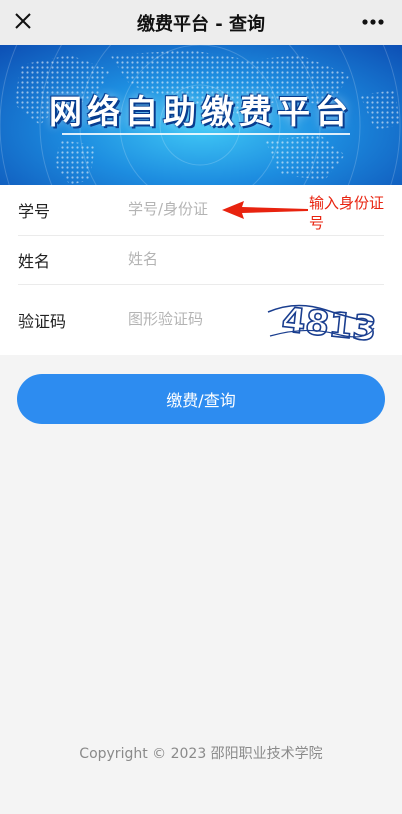 The width and height of the screenshot is (402, 814). I want to click on more-button, so click(373, 22).